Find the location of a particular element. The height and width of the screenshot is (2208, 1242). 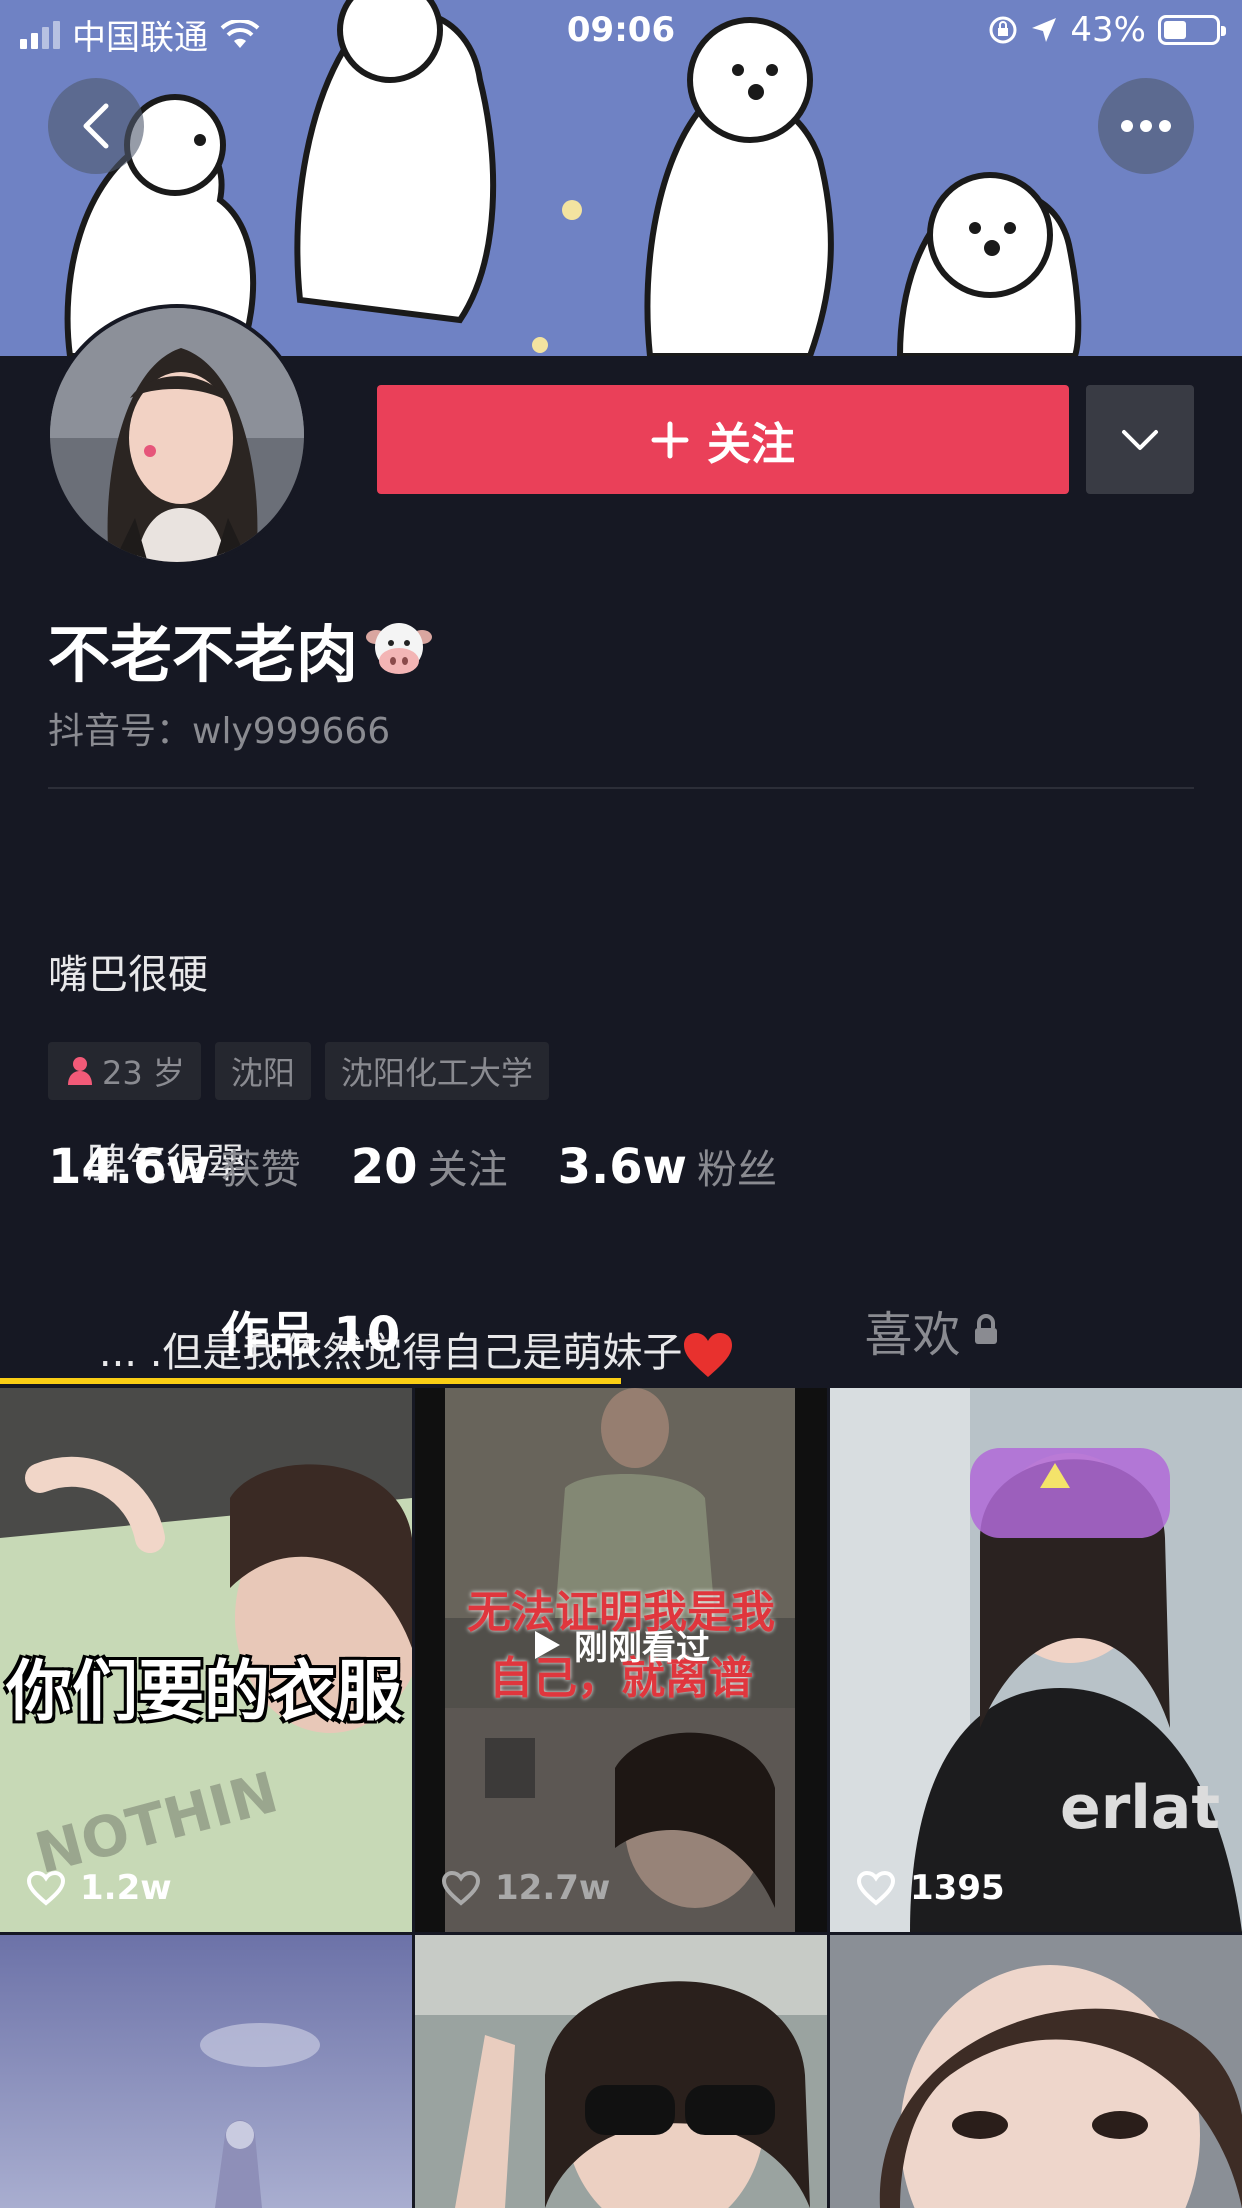

video-caption: 你们要的衣服 is located at coordinates (204, 1691).